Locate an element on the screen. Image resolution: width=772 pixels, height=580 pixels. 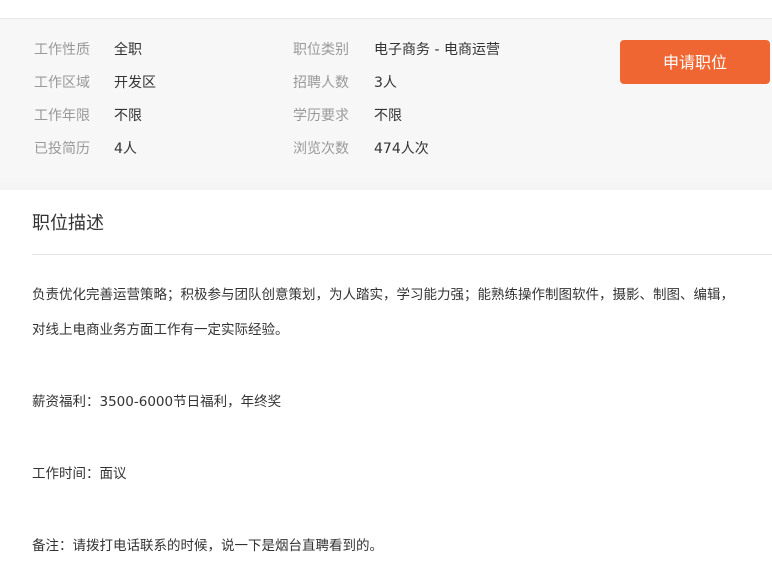
views-value: 474人次 is located at coordinates (401, 149).